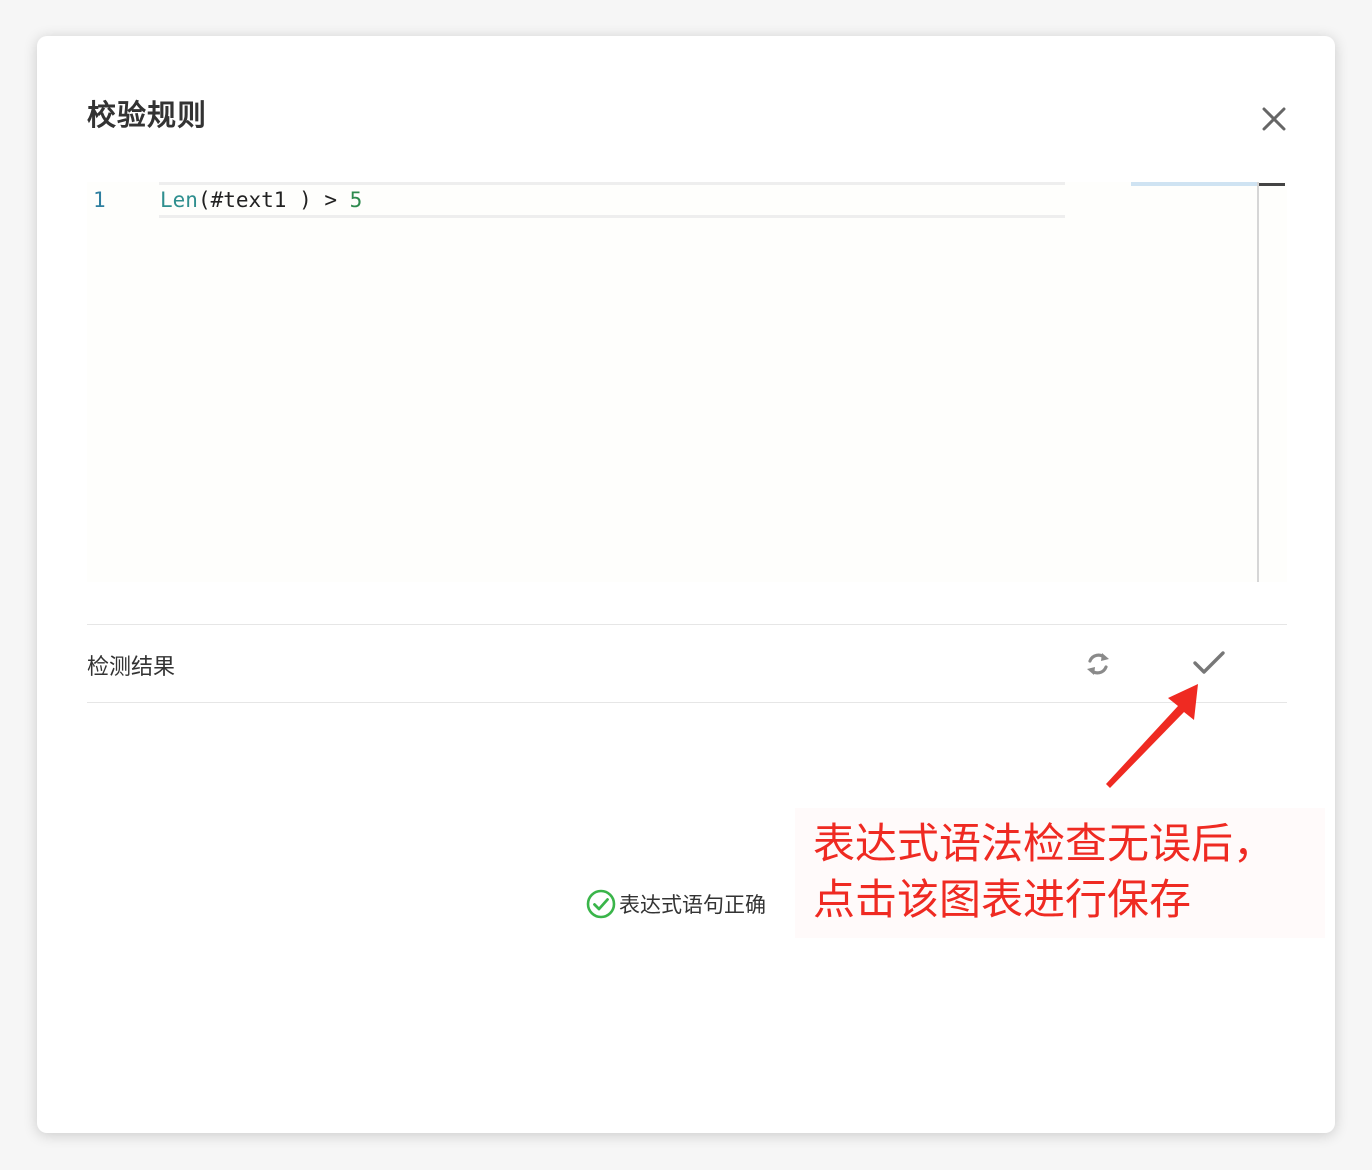  Describe the element at coordinates (1194, 184) in the screenshot. I see `editor-minimap` at that location.